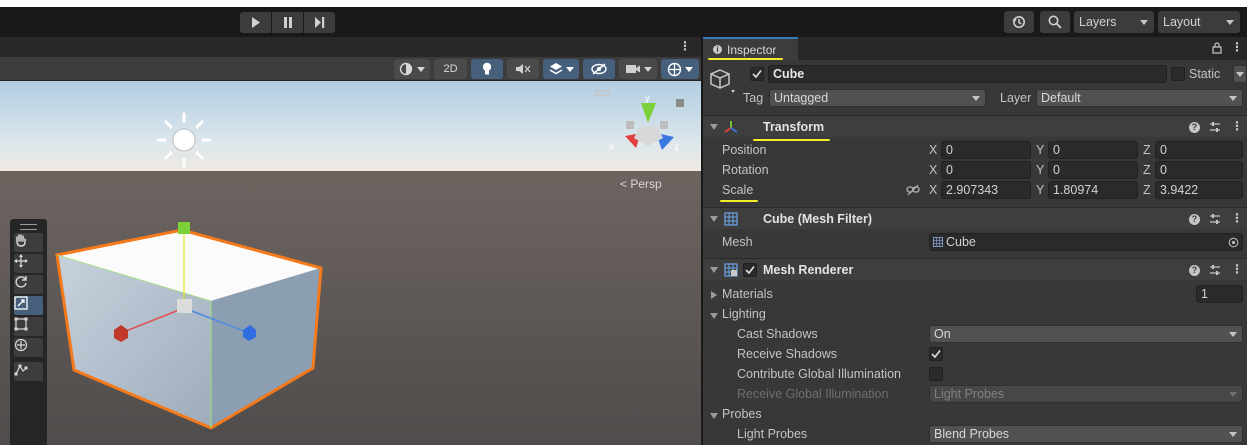 The width and height of the screenshot is (1247, 445). I want to click on rotate-tool-button, so click(28, 284).